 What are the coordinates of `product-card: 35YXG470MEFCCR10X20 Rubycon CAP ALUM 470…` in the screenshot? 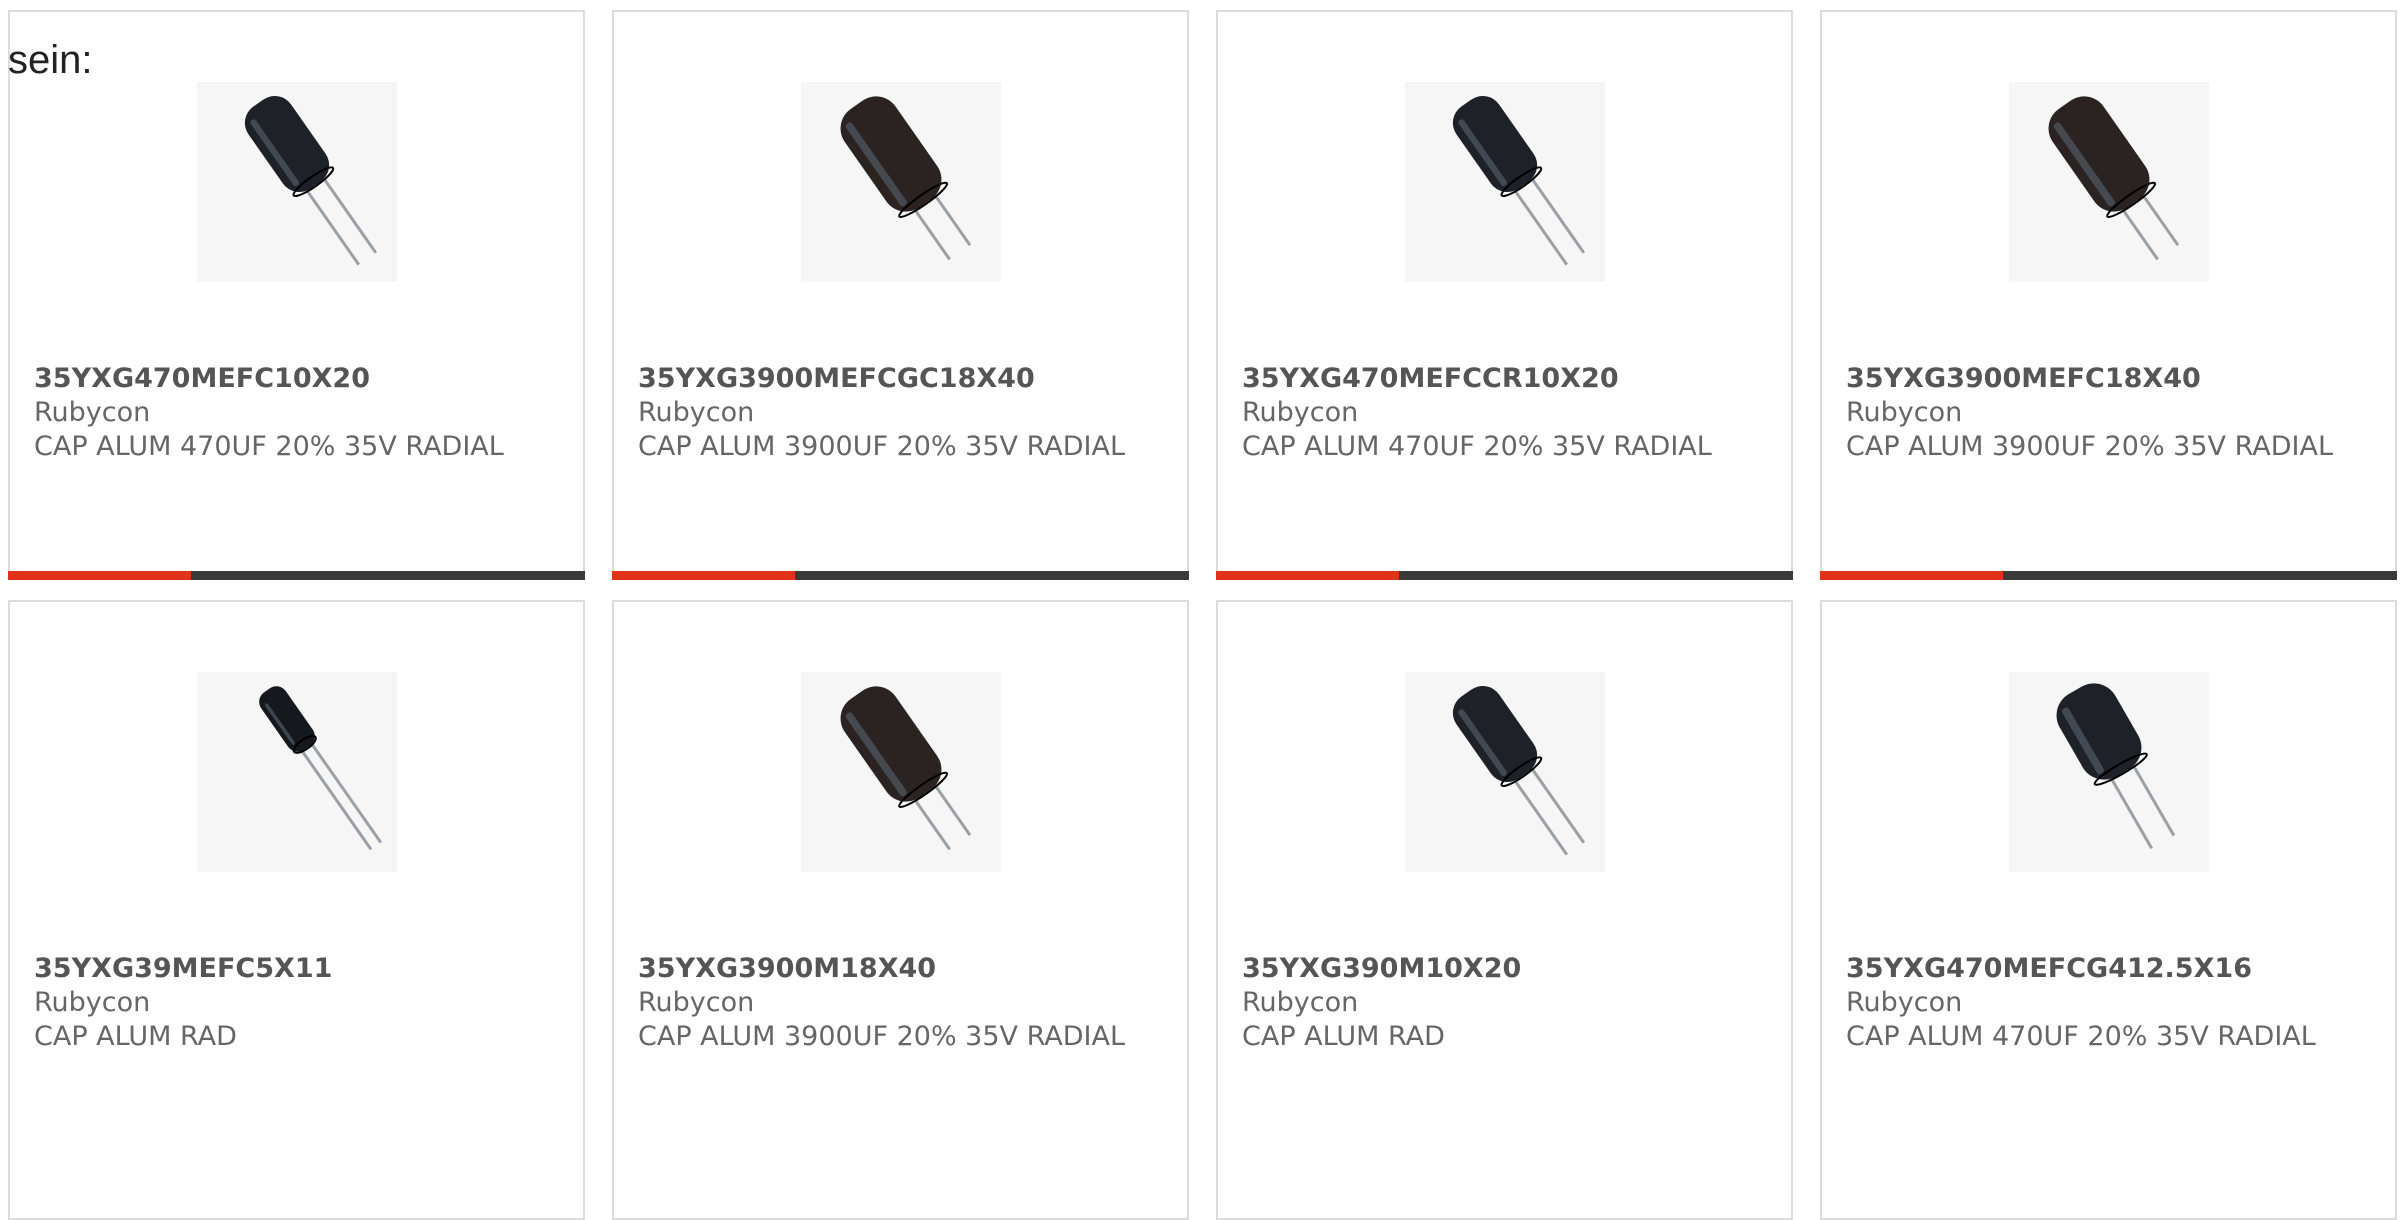 It's located at (1504, 295).